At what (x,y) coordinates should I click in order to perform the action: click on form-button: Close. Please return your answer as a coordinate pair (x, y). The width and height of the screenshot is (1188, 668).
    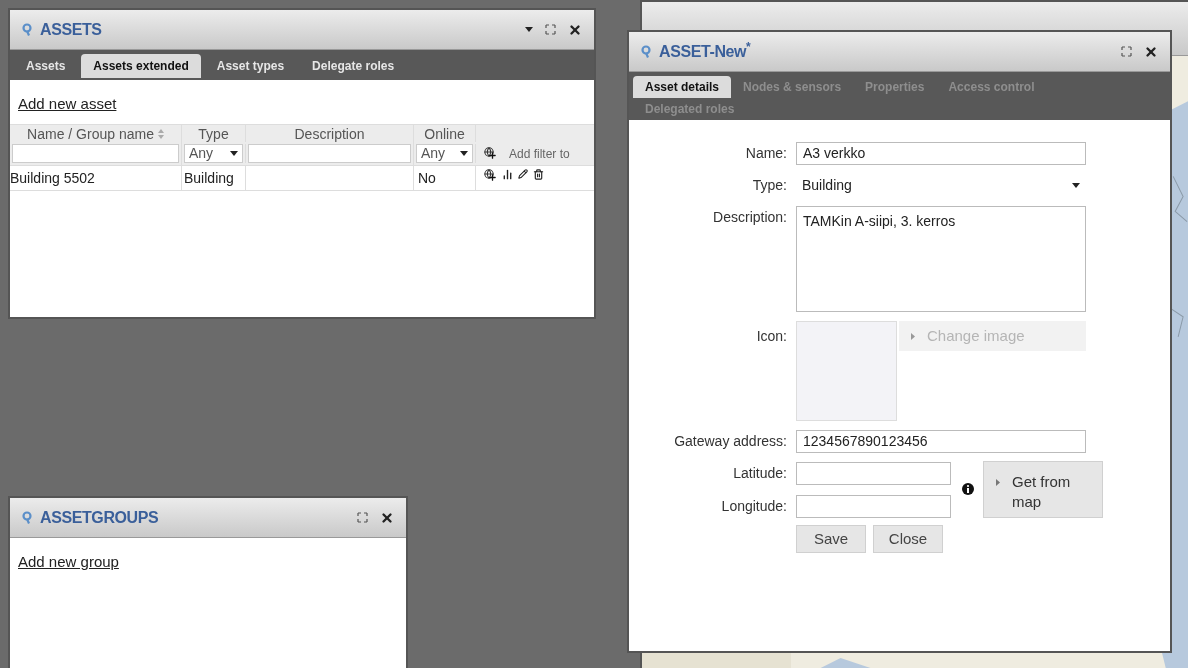
    Looking at the image, I should click on (908, 539).